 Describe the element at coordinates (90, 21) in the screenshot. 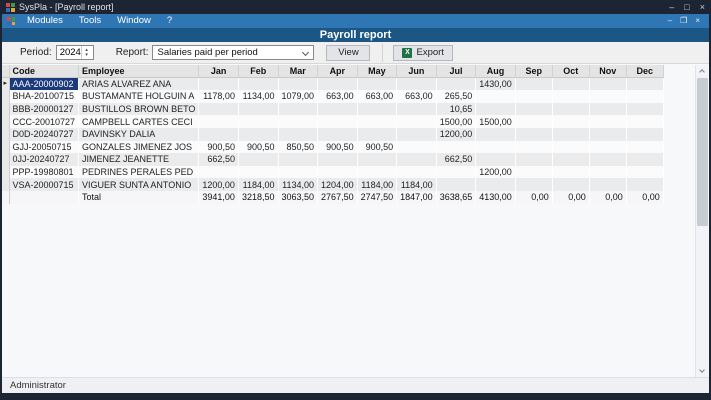

I see `menu-tools: Tools` at that location.